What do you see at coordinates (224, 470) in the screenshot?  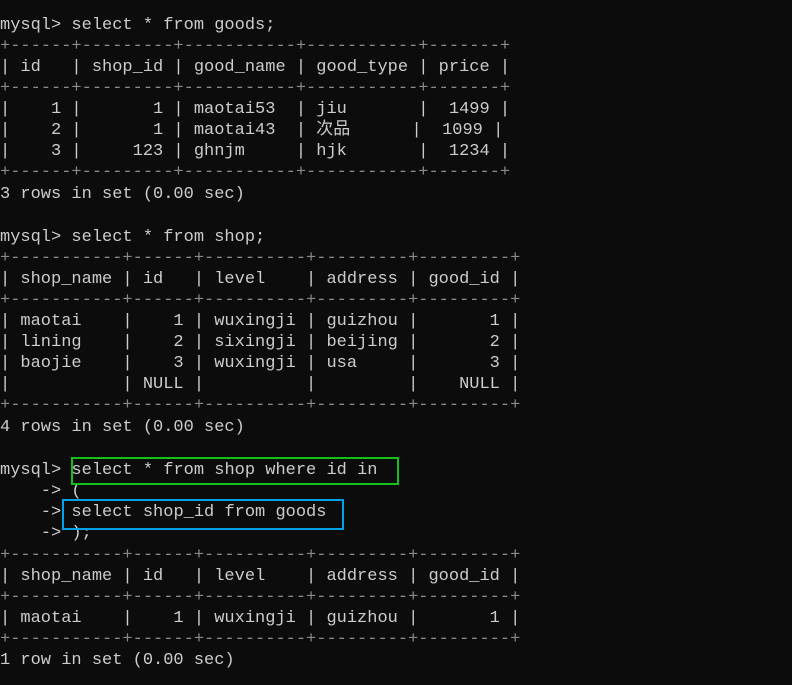 I see `query-text-outer: select * from shop where id in` at bounding box center [224, 470].